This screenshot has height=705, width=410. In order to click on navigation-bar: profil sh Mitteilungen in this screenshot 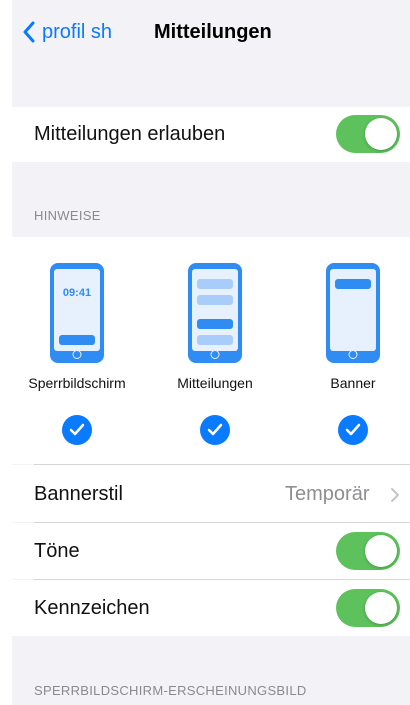, I will do `click(211, 35)`.